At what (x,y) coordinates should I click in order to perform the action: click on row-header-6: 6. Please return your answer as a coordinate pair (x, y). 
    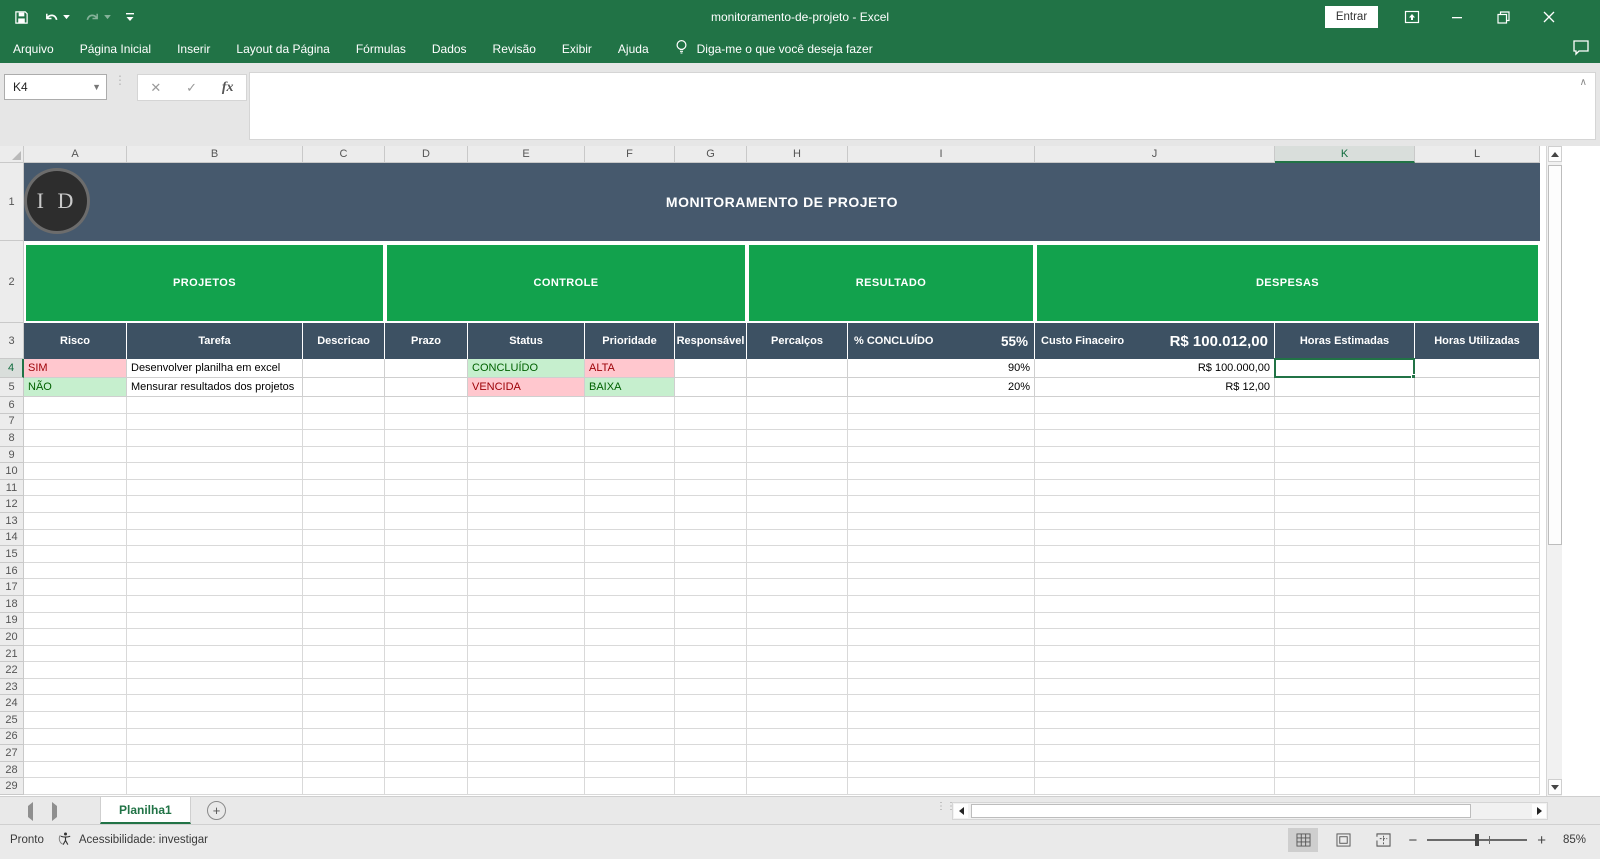
    Looking at the image, I should click on (12, 405).